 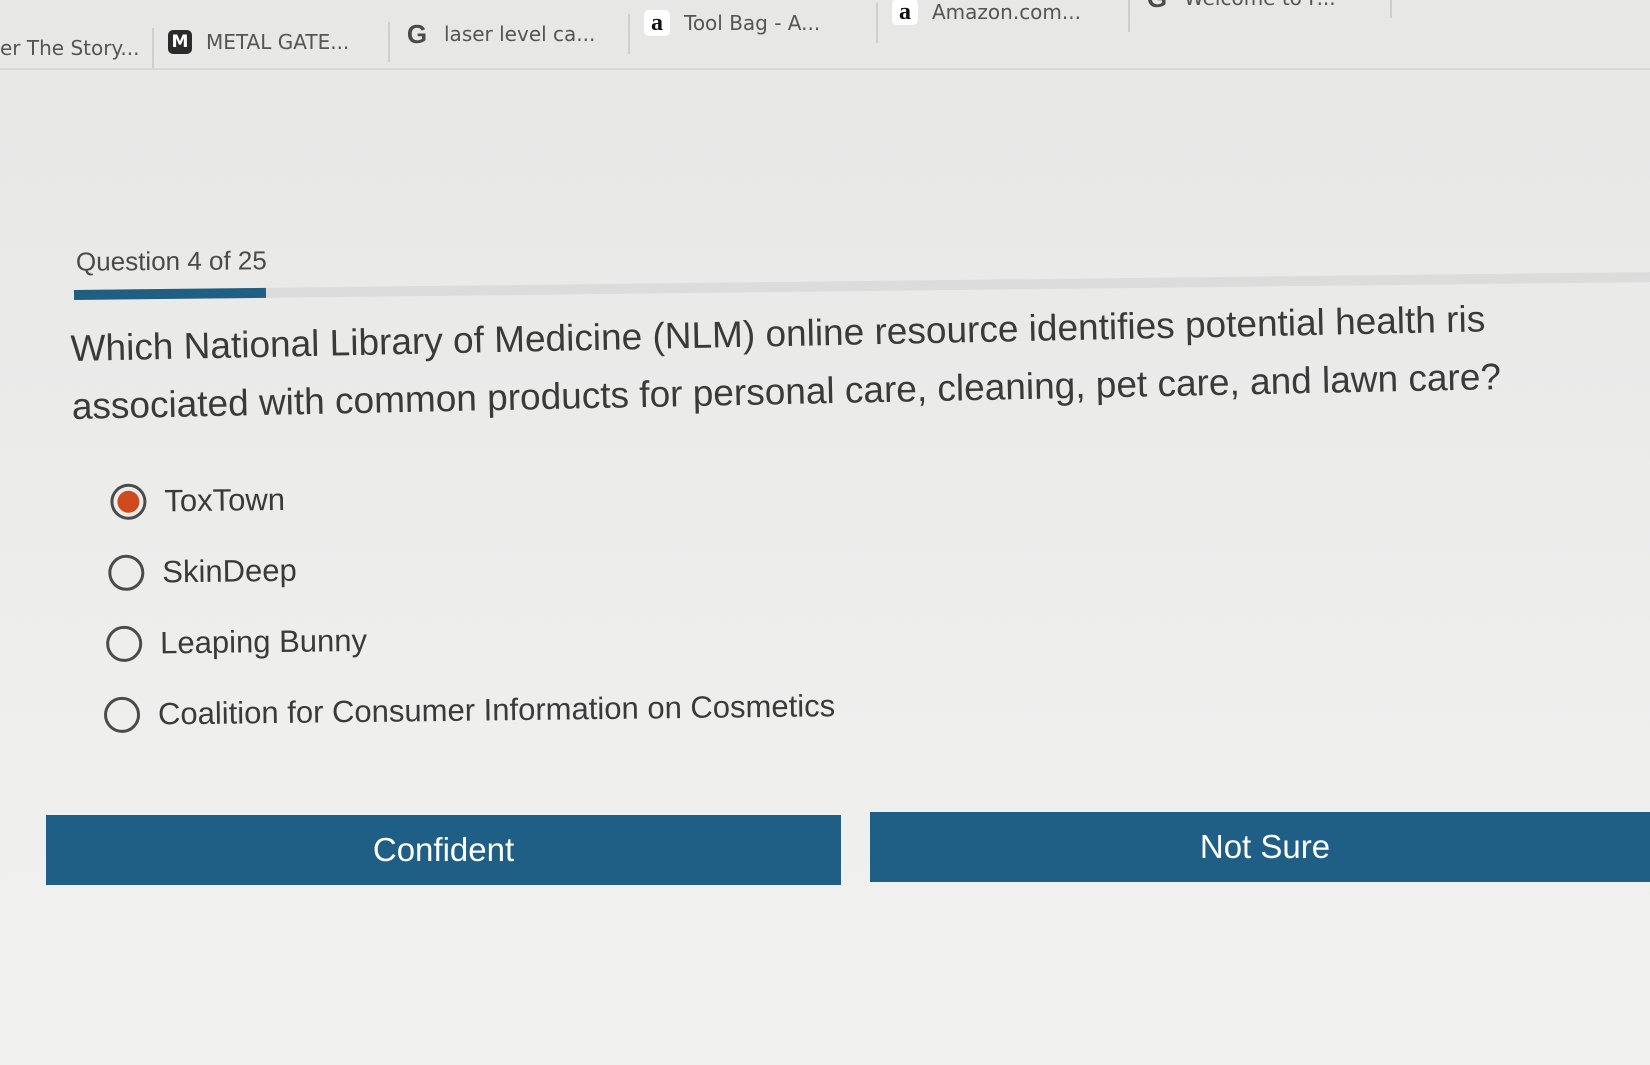 I want to click on radio-dot, so click(x=128, y=501).